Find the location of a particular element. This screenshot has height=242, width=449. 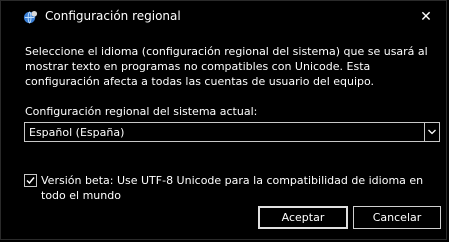

title-bar: Configuración regional ✕ is located at coordinates (223, 17).